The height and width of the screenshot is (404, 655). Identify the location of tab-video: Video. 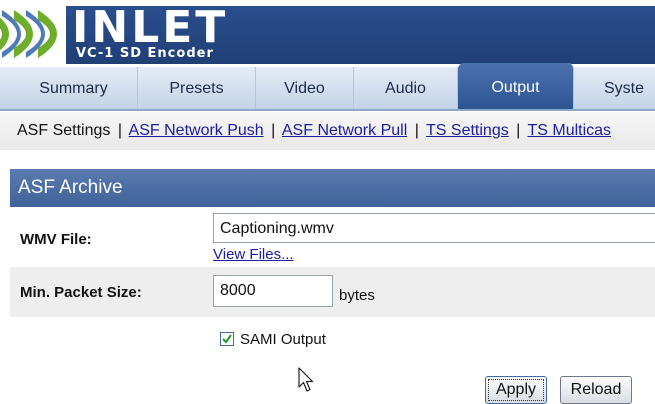
(305, 88).